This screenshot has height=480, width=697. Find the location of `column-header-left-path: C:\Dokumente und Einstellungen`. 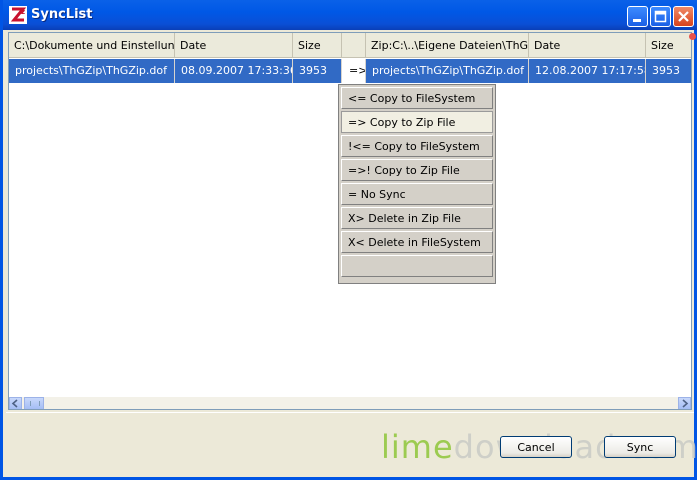

column-header-left-path: C:\Dokumente und Einstellungen is located at coordinates (92, 45).